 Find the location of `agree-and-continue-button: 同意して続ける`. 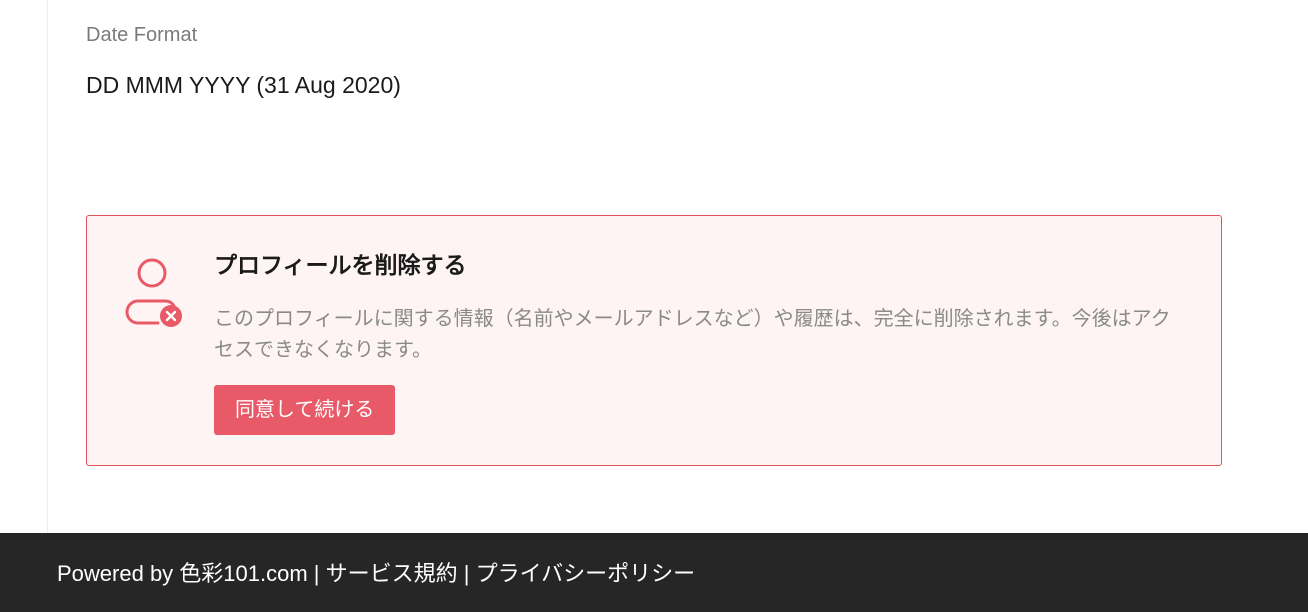

agree-and-continue-button: 同意して続ける is located at coordinates (305, 410).